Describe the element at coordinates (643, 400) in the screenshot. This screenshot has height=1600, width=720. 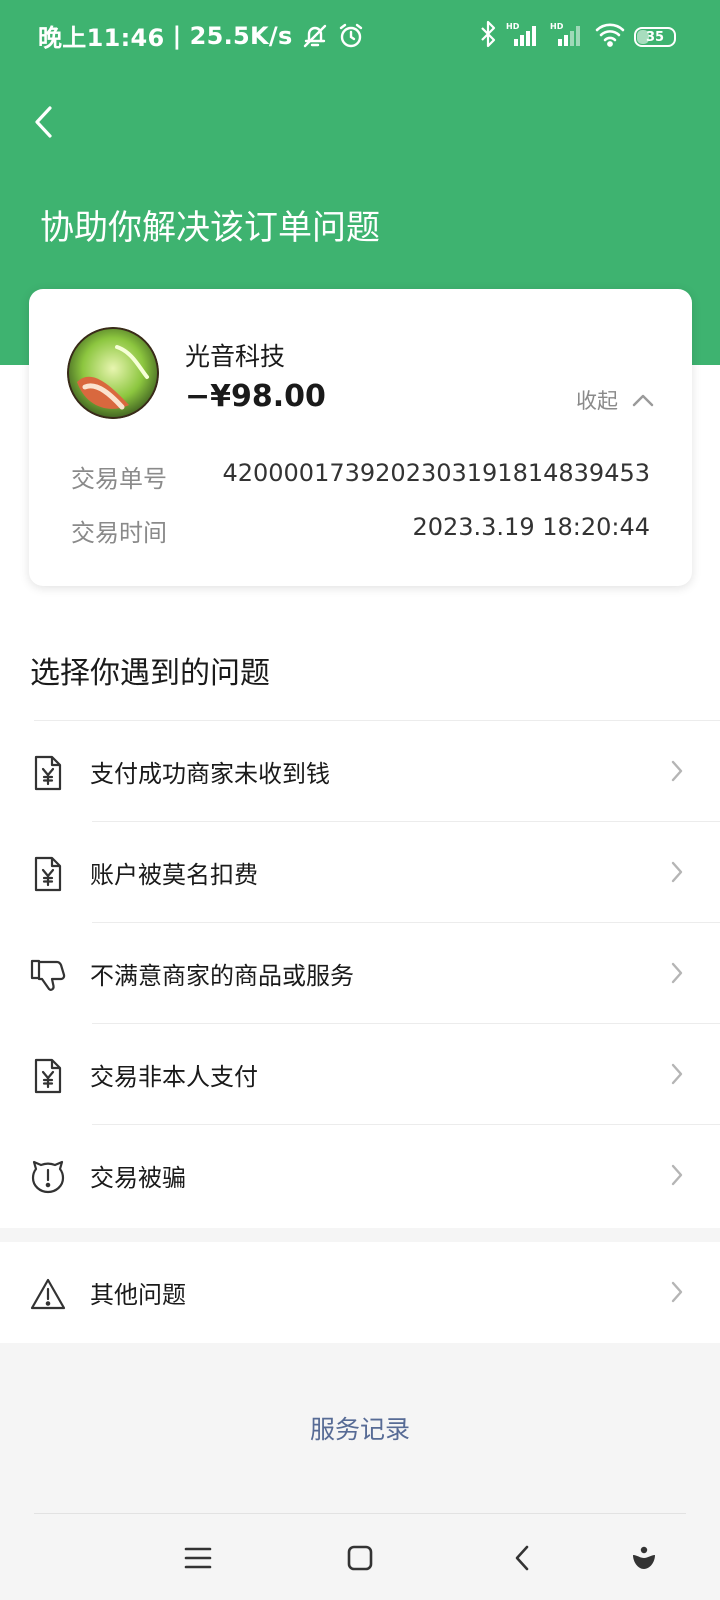
I see `chevron-up-icon` at that location.